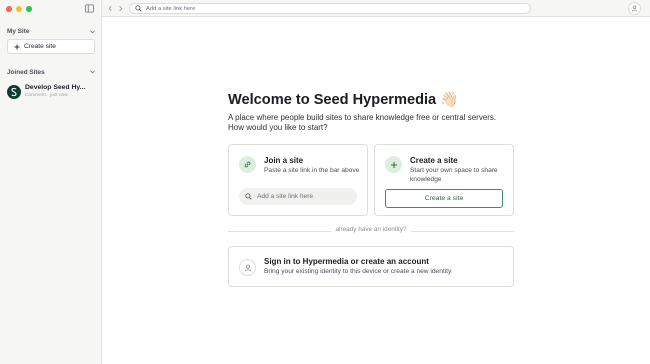 The width and height of the screenshot is (650, 364). I want to click on create-card-description: Start your own space to share knowledge, so click(454, 175).